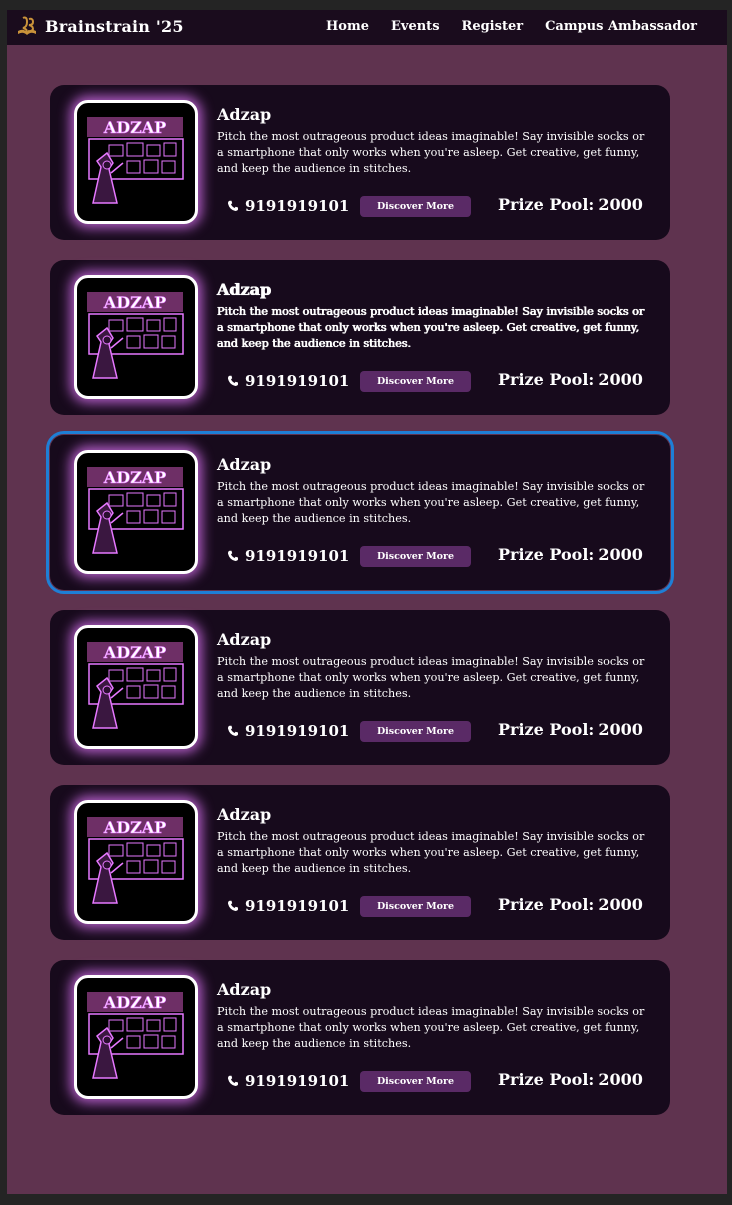 This screenshot has height=1205, width=732. I want to click on nav-register: Register, so click(493, 26).